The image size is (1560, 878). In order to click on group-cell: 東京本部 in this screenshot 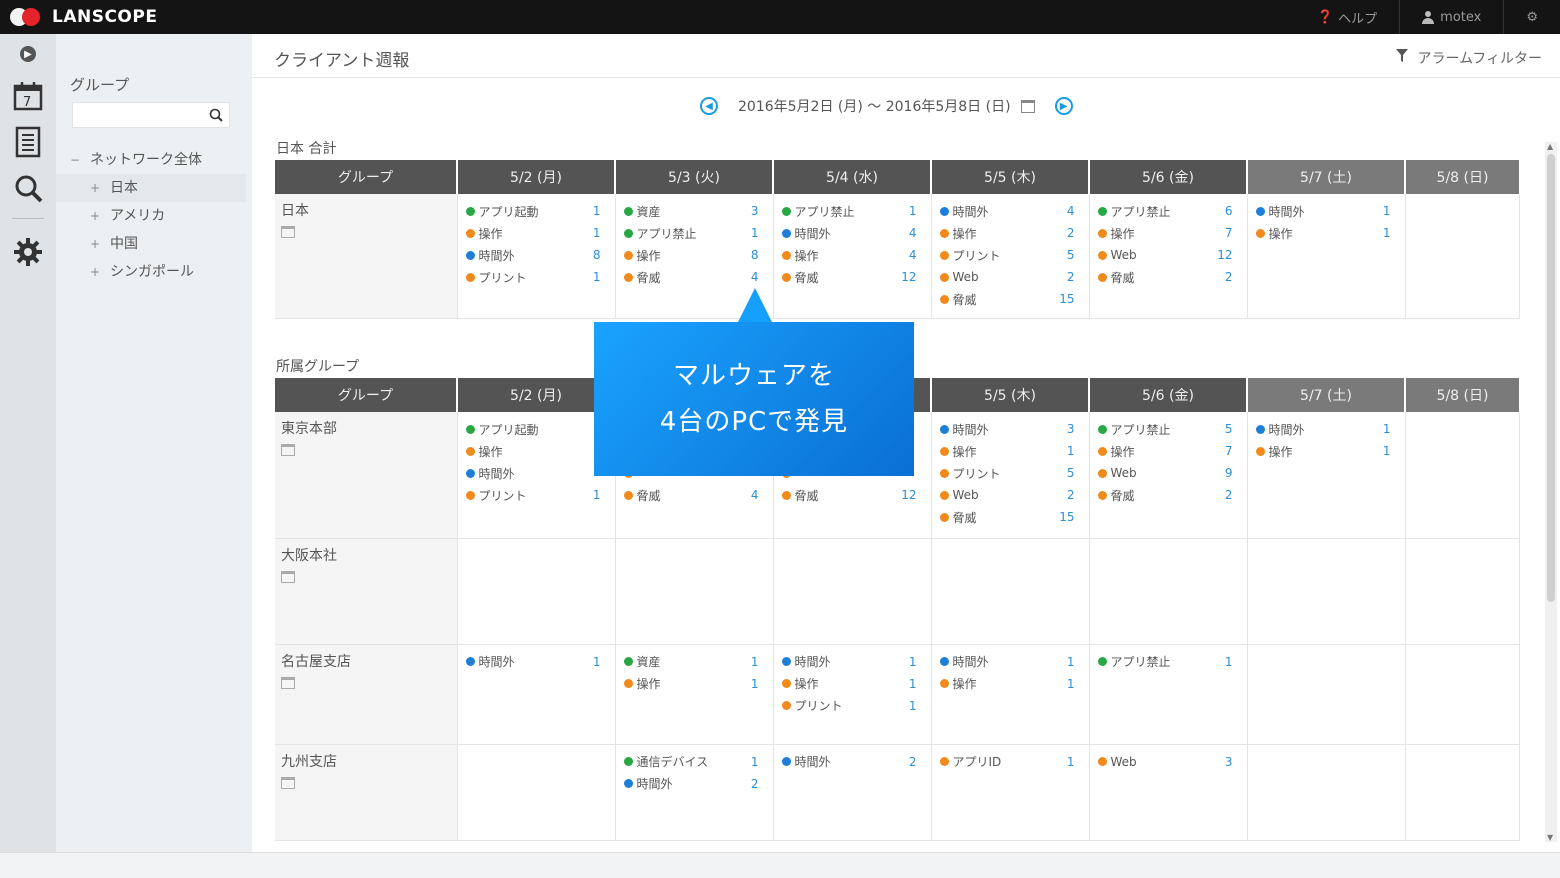, I will do `click(366, 475)`.